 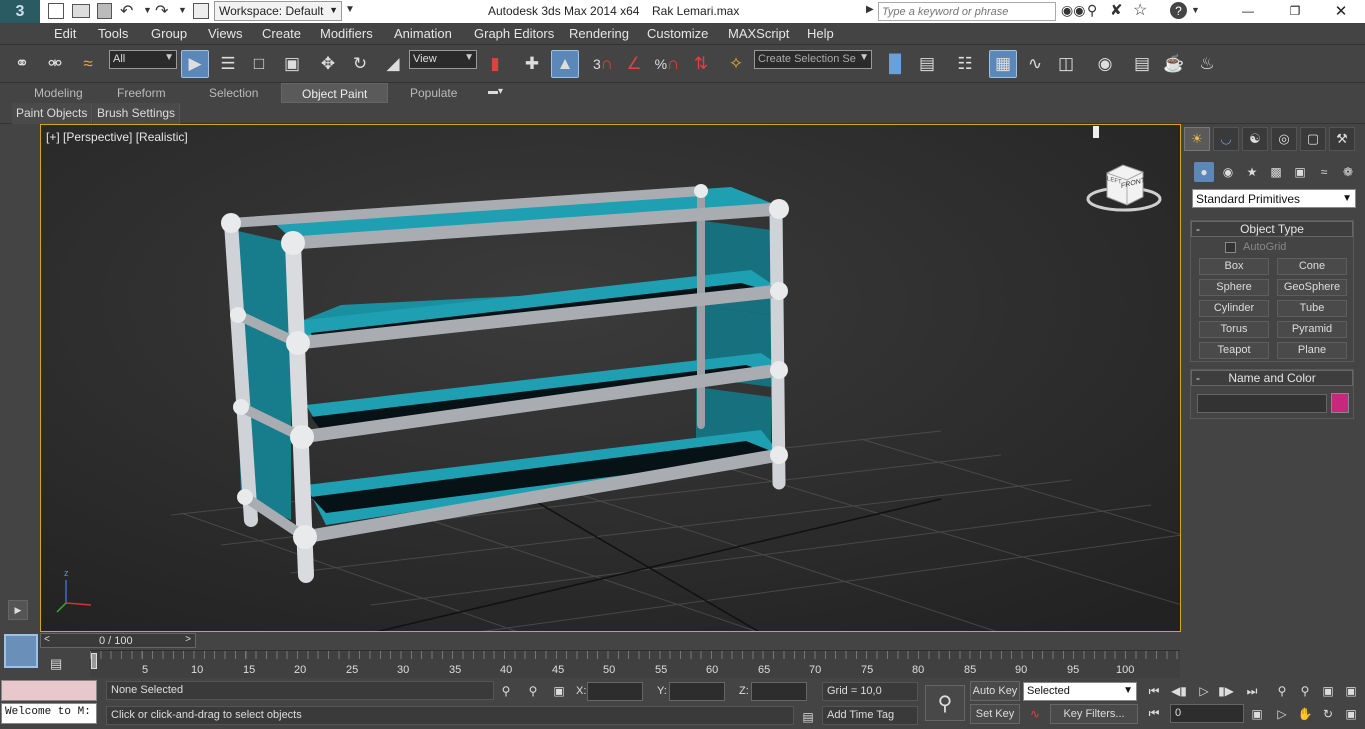 What do you see at coordinates (1312, 266) in the screenshot?
I see `cone-button: Cone` at bounding box center [1312, 266].